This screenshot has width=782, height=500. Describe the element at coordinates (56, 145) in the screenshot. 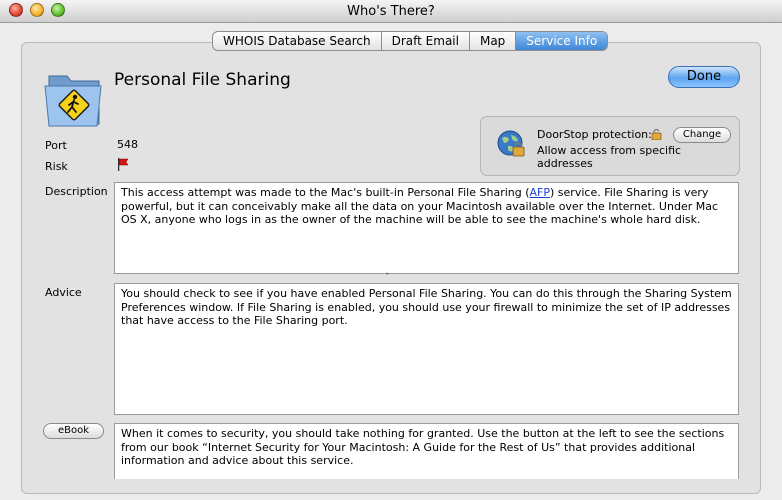

I see `port-label: Port` at that location.